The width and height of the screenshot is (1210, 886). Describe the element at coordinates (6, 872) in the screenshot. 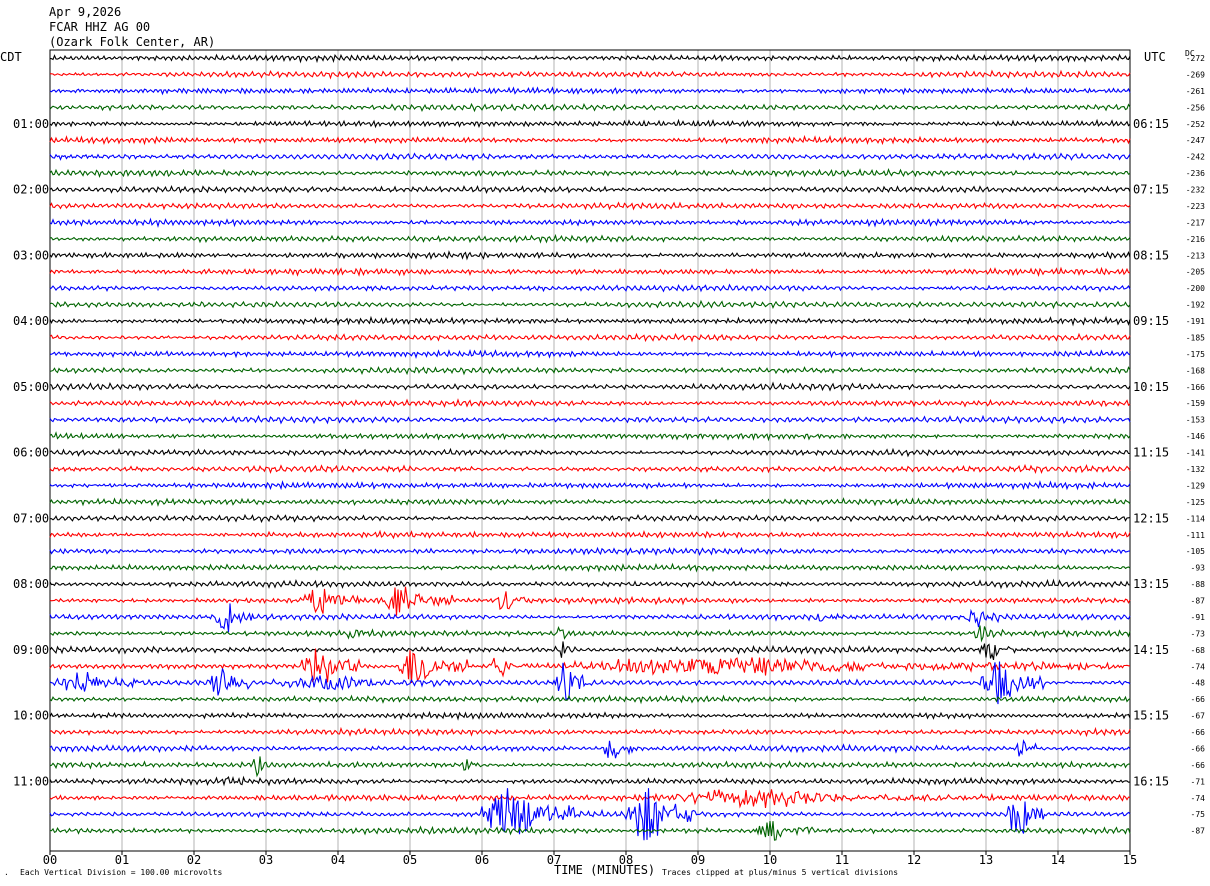

I see `corner-mark: .` at that location.